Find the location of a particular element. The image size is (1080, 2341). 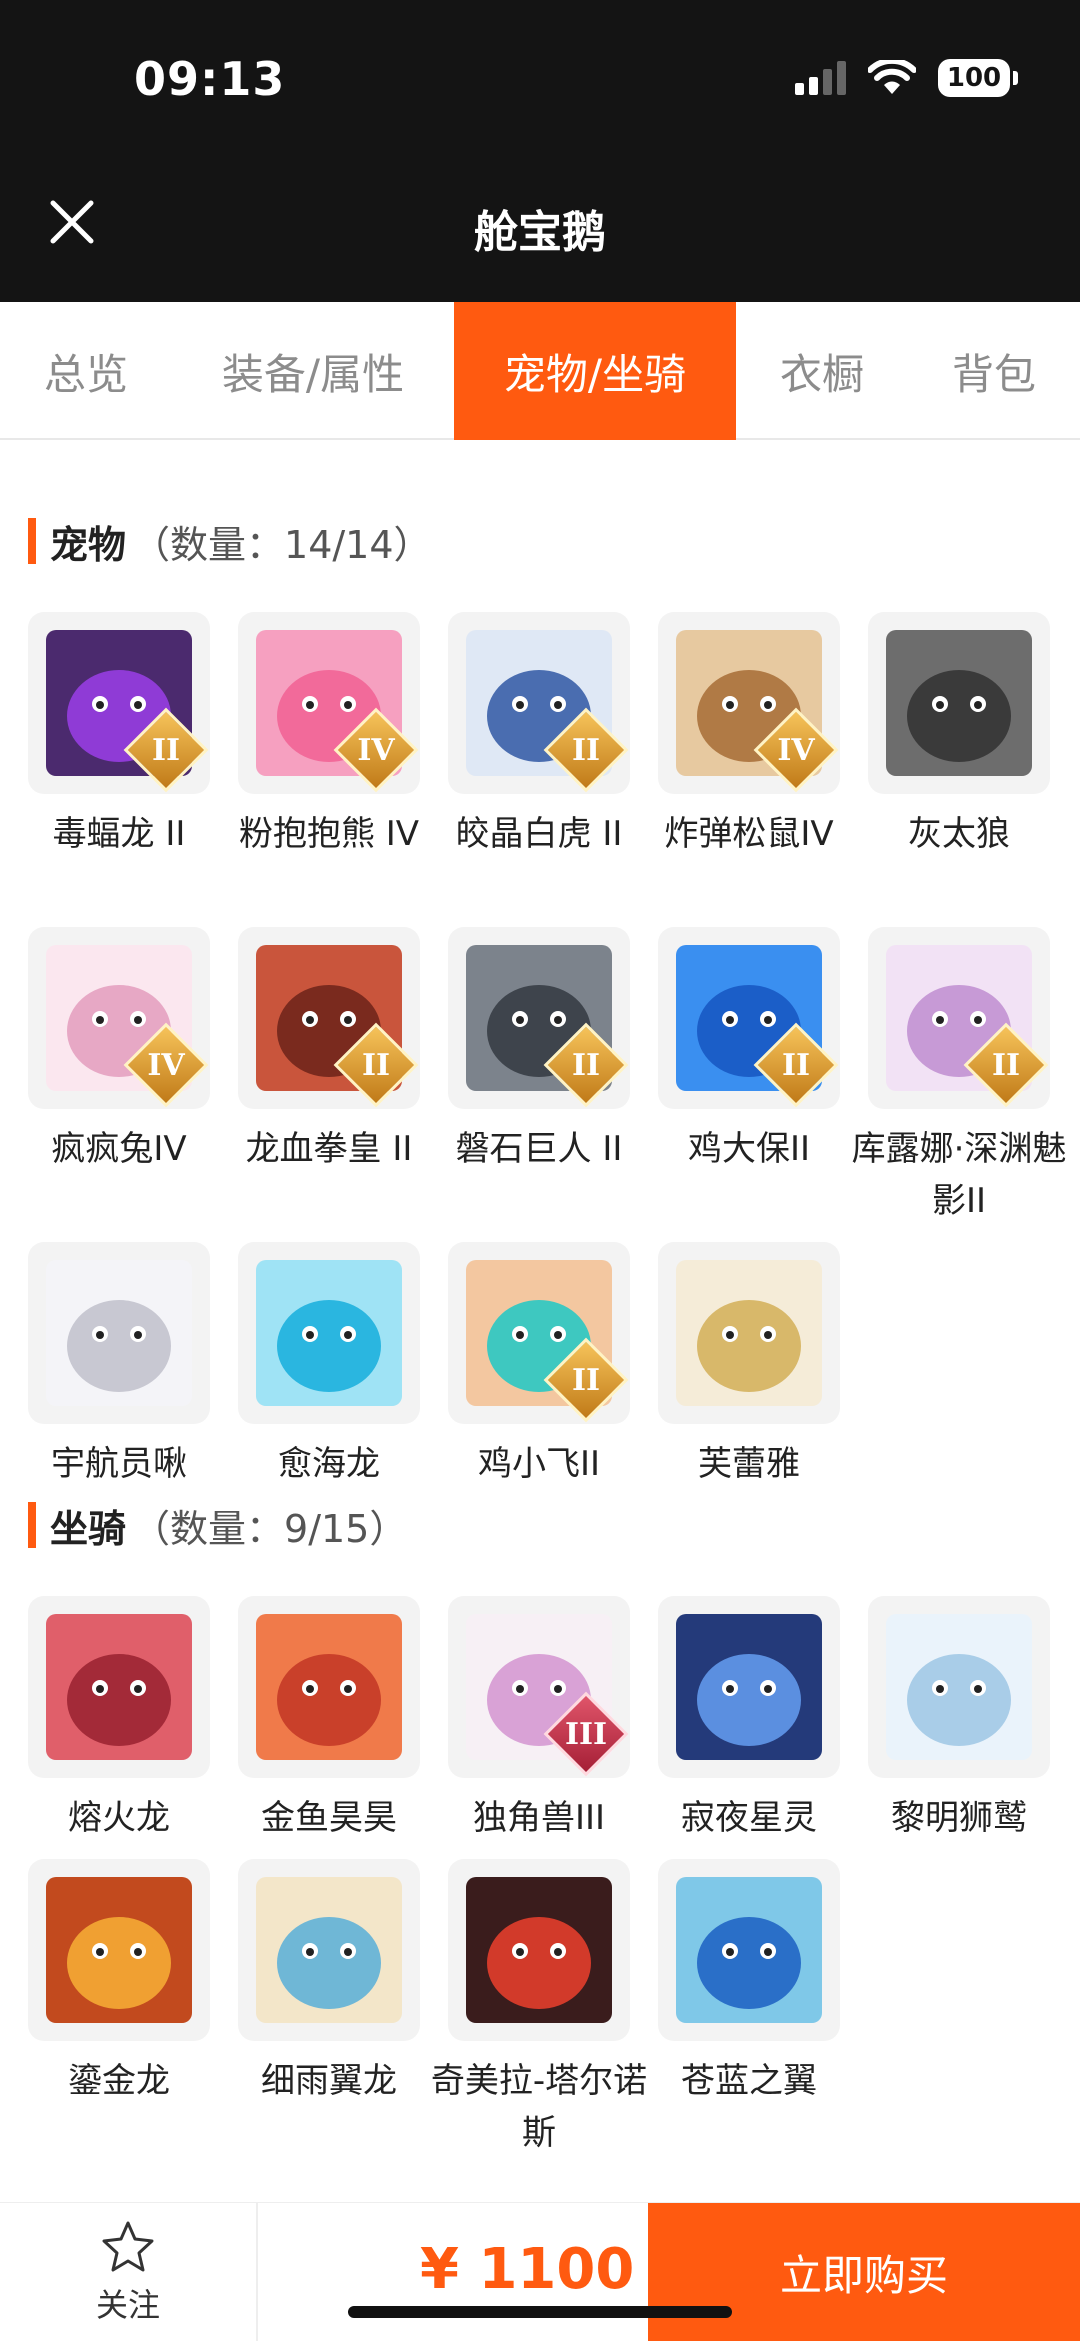

pet-name: 库露娜·深渊魅影II is located at coordinates (959, 1175).